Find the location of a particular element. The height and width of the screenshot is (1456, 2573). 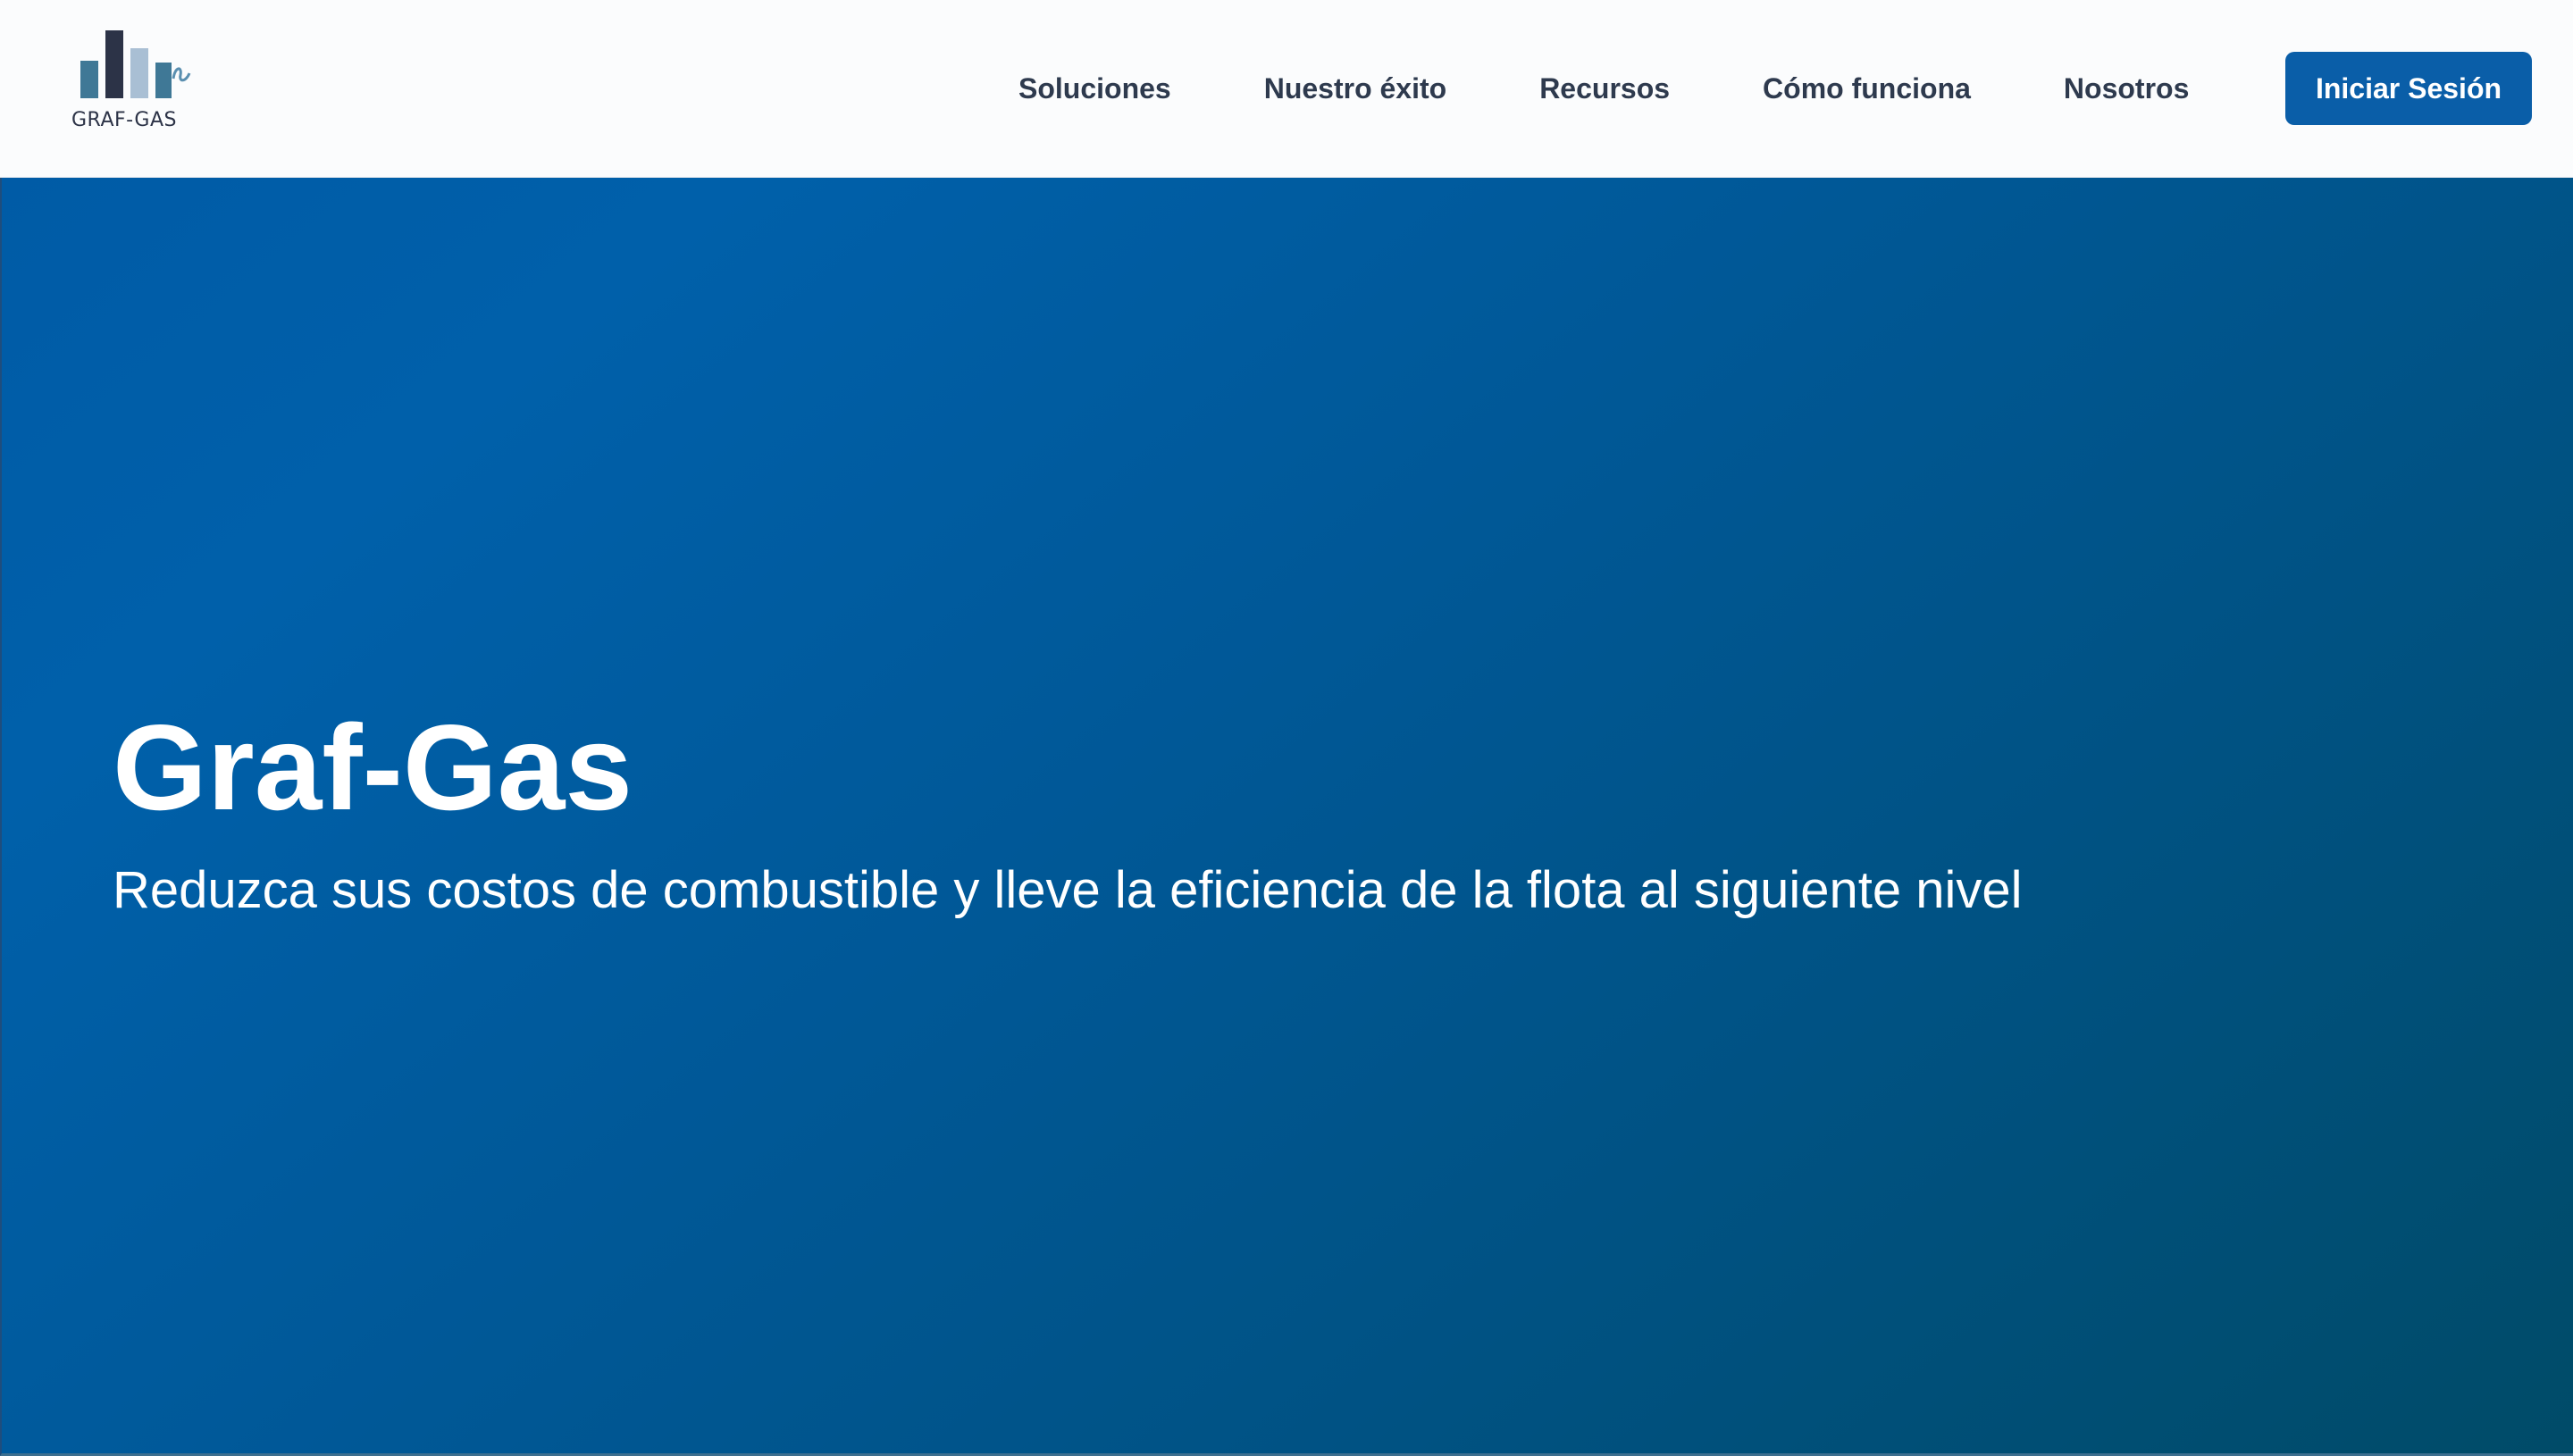

nav-item-como-funciona: Cómo funciona is located at coordinates (1867, 88).